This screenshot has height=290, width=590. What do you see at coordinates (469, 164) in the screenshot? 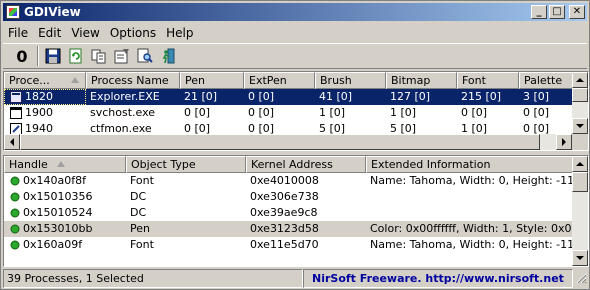
I see `col-header-extended-info: Extended Information` at bounding box center [469, 164].